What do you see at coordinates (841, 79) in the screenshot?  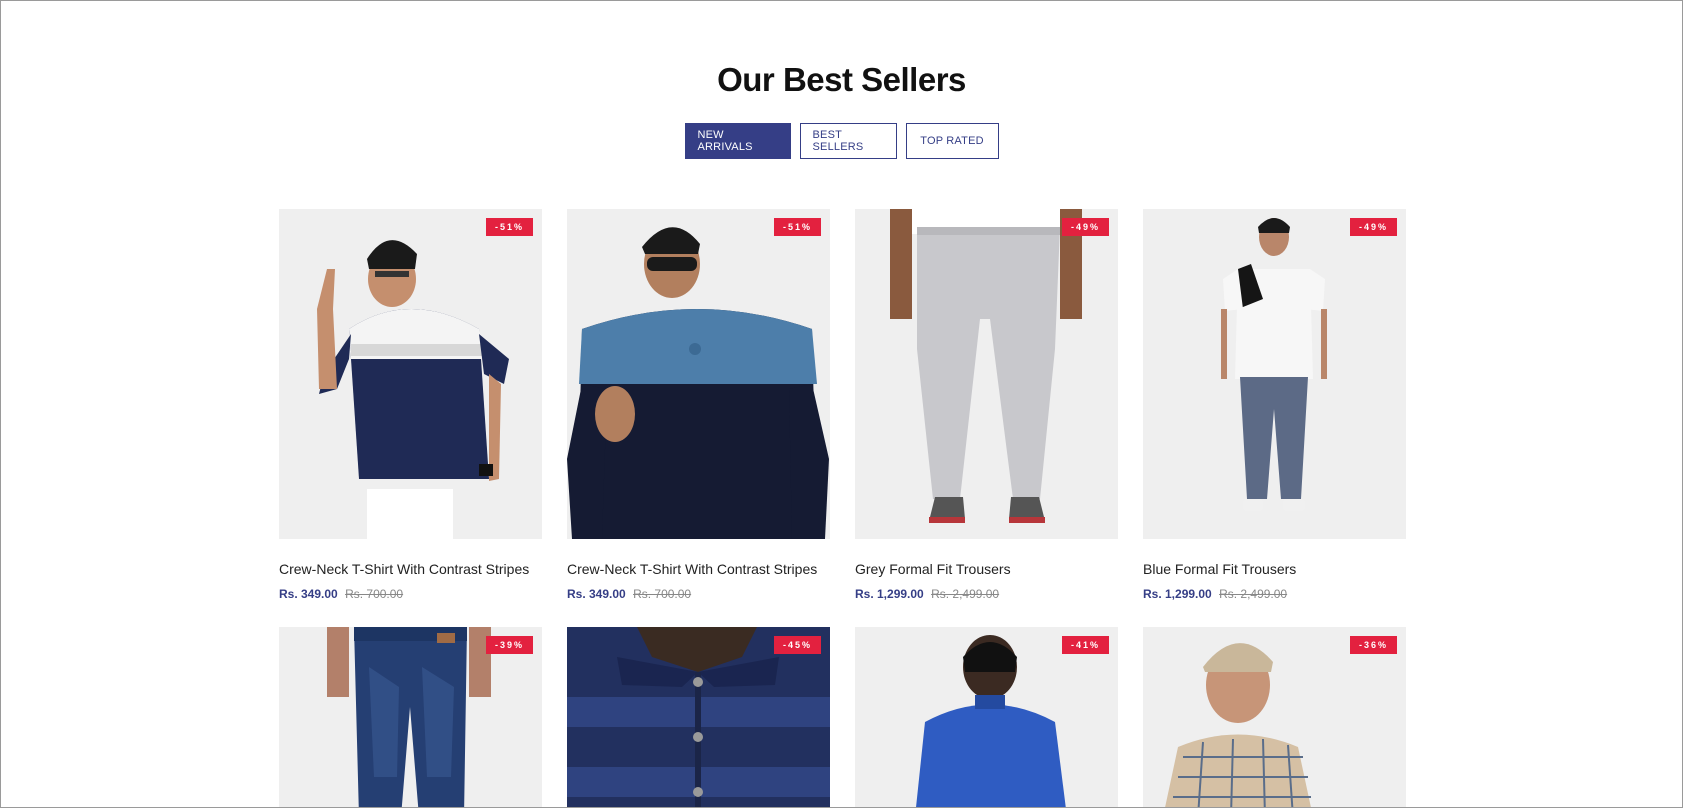 I see `section-title: Our Best Sellers` at bounding box center [841, 79].